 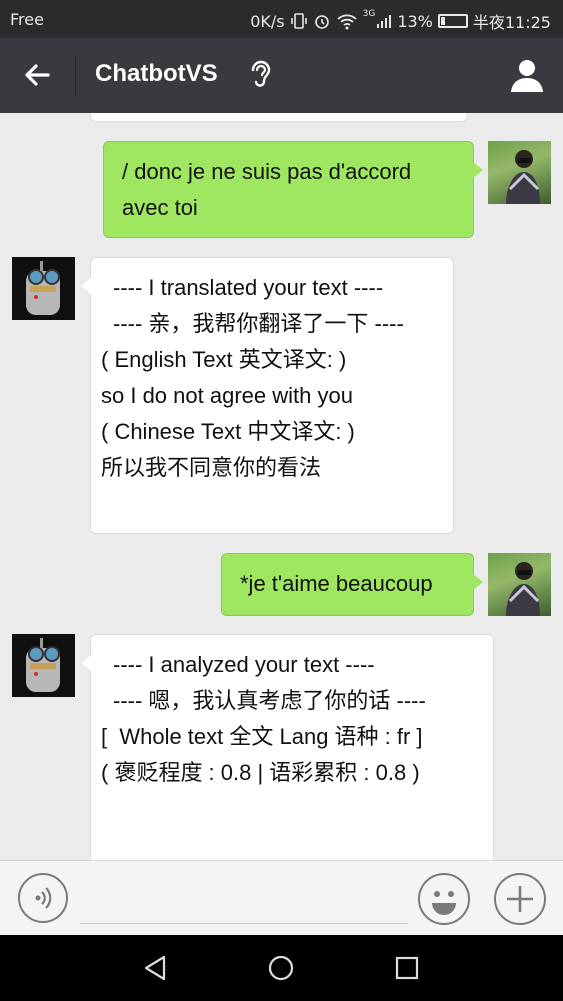 What do you see at coordinates (75, 76) in the screenshot?
I see `header-divider` at bounding box center [75, 76].